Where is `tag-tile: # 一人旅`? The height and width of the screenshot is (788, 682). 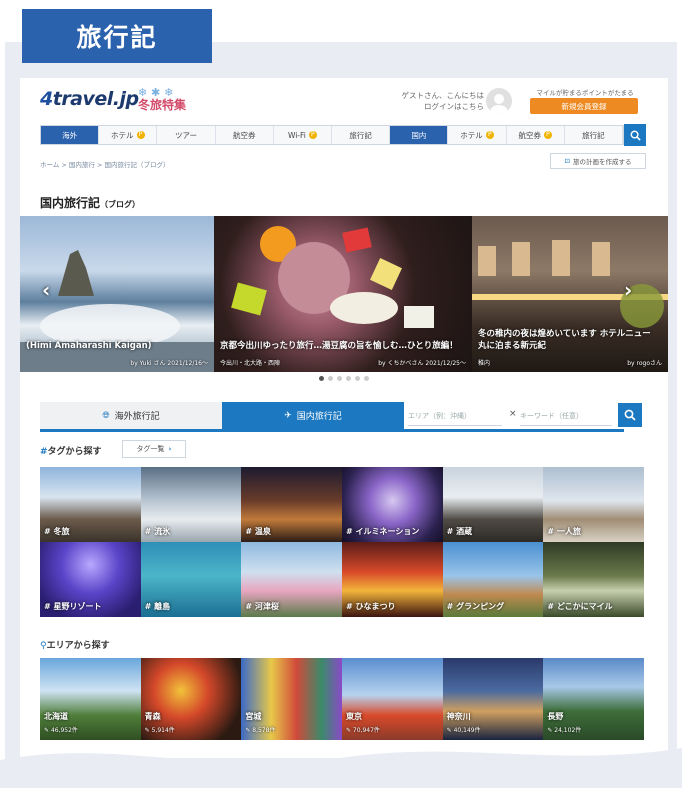 tag-tile: # 一人旅 is located at coordinates (593, 504).